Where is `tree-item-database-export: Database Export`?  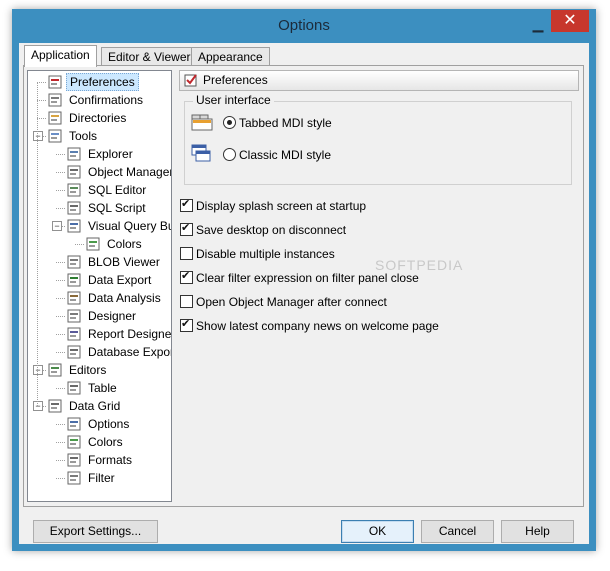 tree-item-database-export: Database Export is located at coordinates (119, 352).